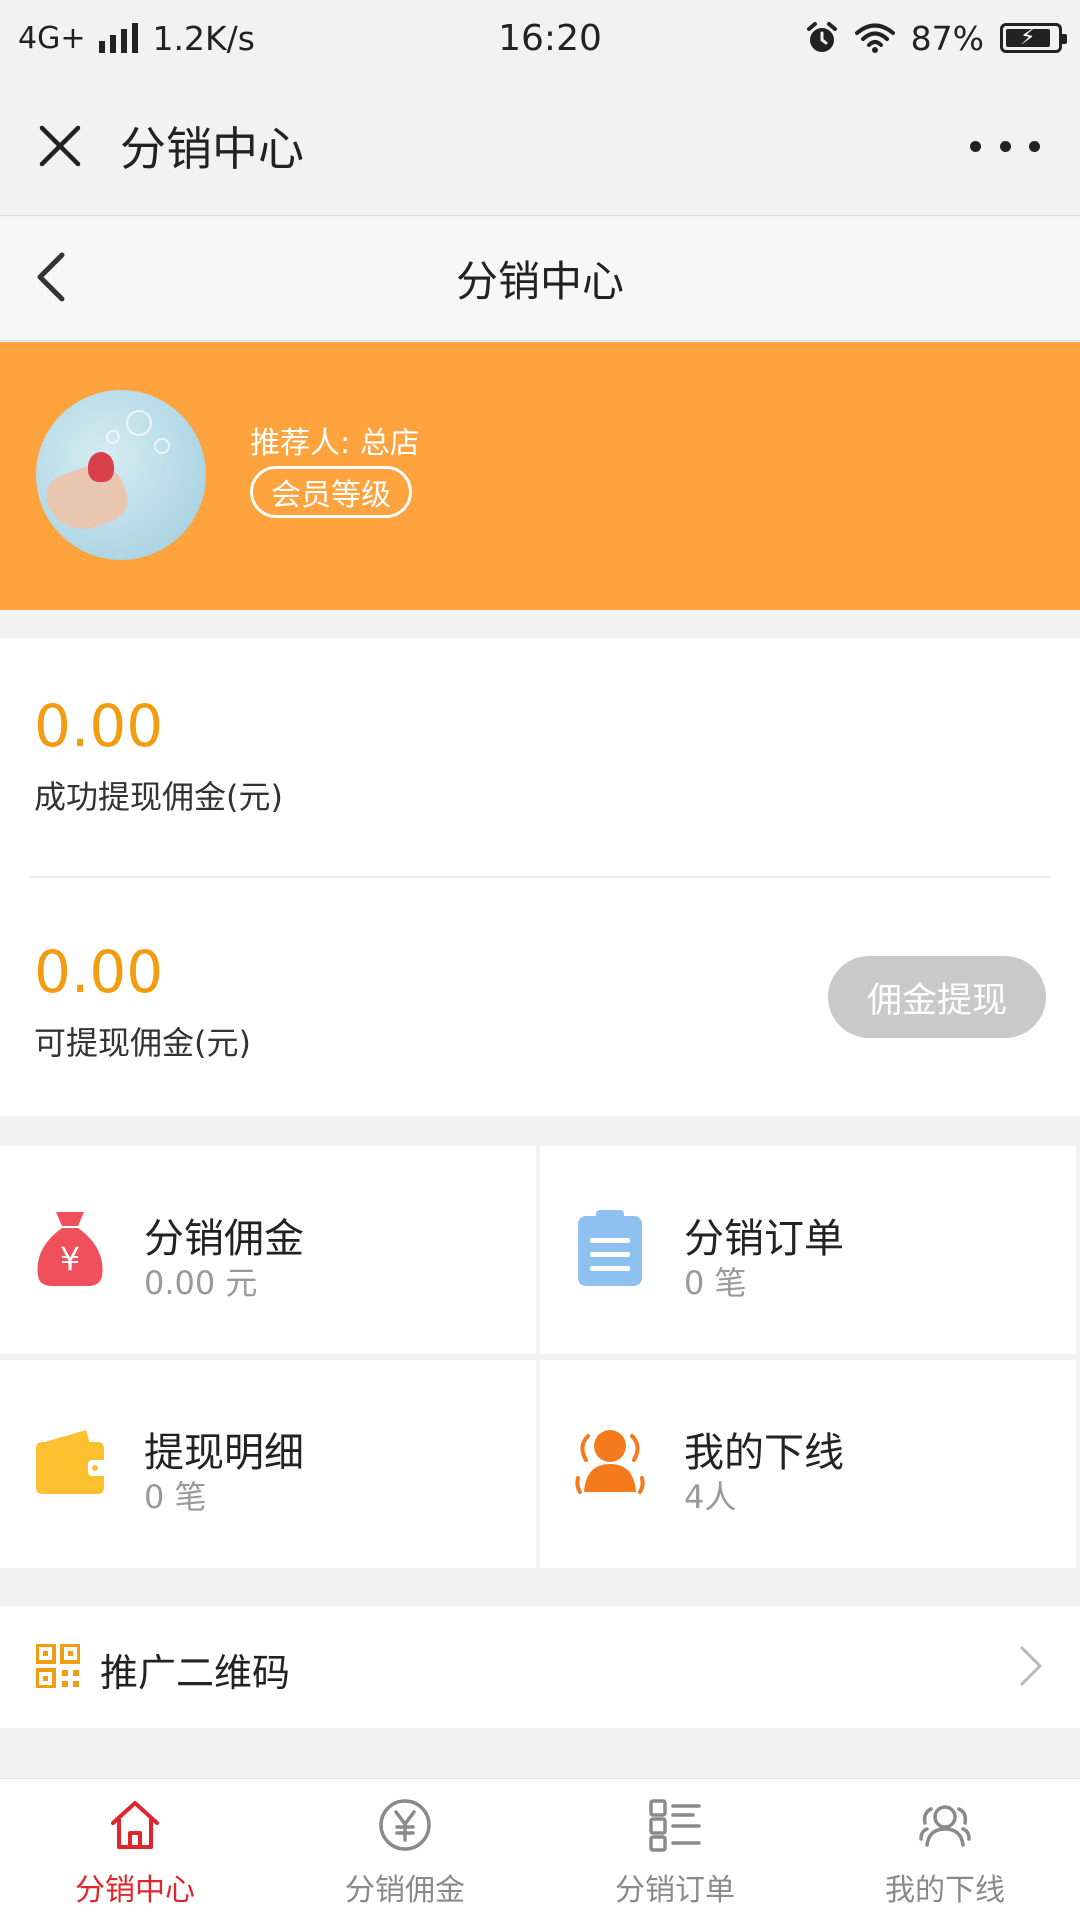 Image resolution: width=1080 pixels, height=1920 pixels. I want to click on grid-item-value: 0.00 元, so click(201, 1283).